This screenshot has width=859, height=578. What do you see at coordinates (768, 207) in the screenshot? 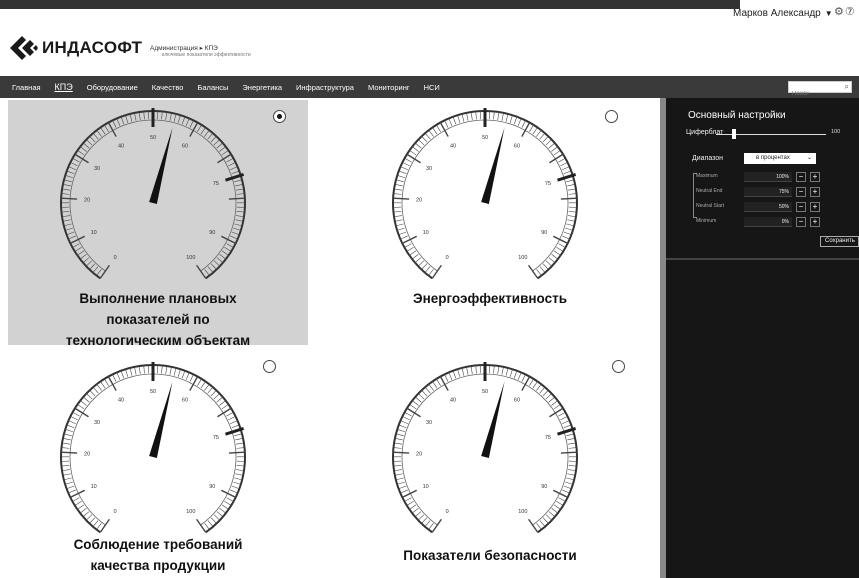
I see `row-value-input: 50%` at bounding box center [768, 207].